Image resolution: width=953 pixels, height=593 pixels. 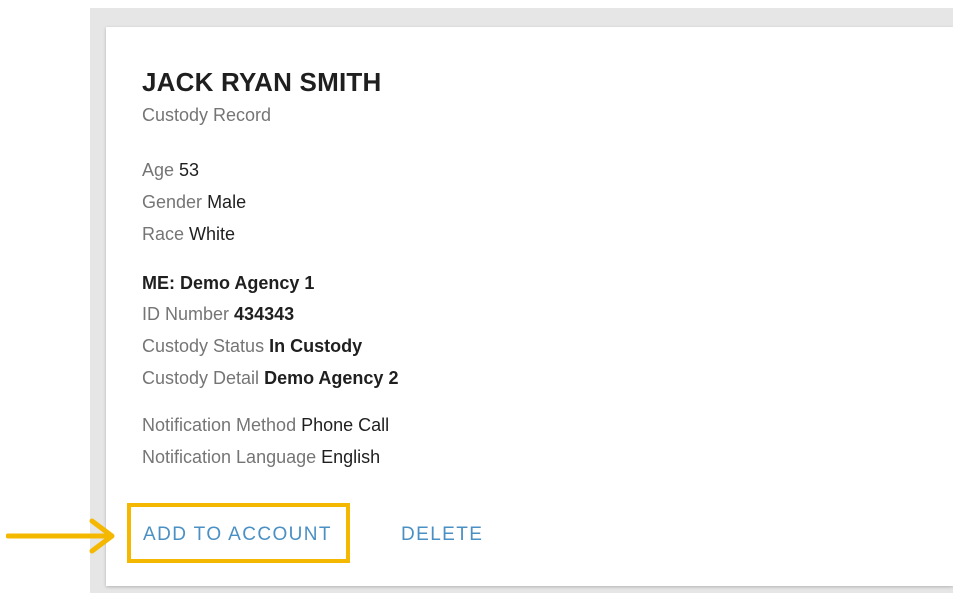 What do you see at coordinates (229, 457) in the screenshot?
I see `notification-language-label: Notification Language` at bounding box center [229, 457].